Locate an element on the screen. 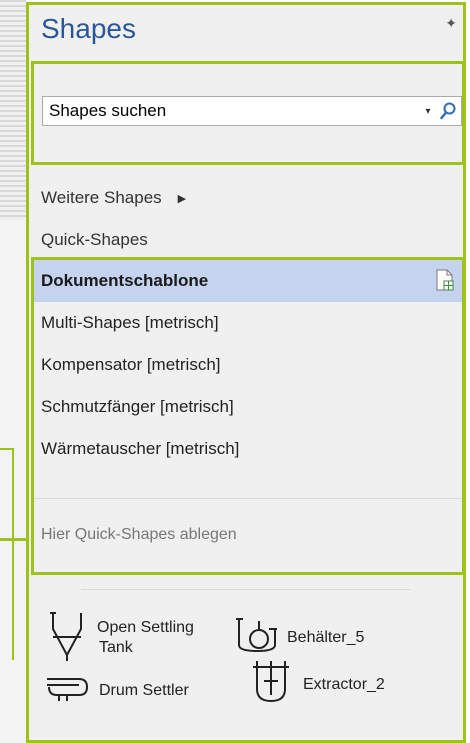  shape-label: Extractor_2 is located at coordinates (344, 684).